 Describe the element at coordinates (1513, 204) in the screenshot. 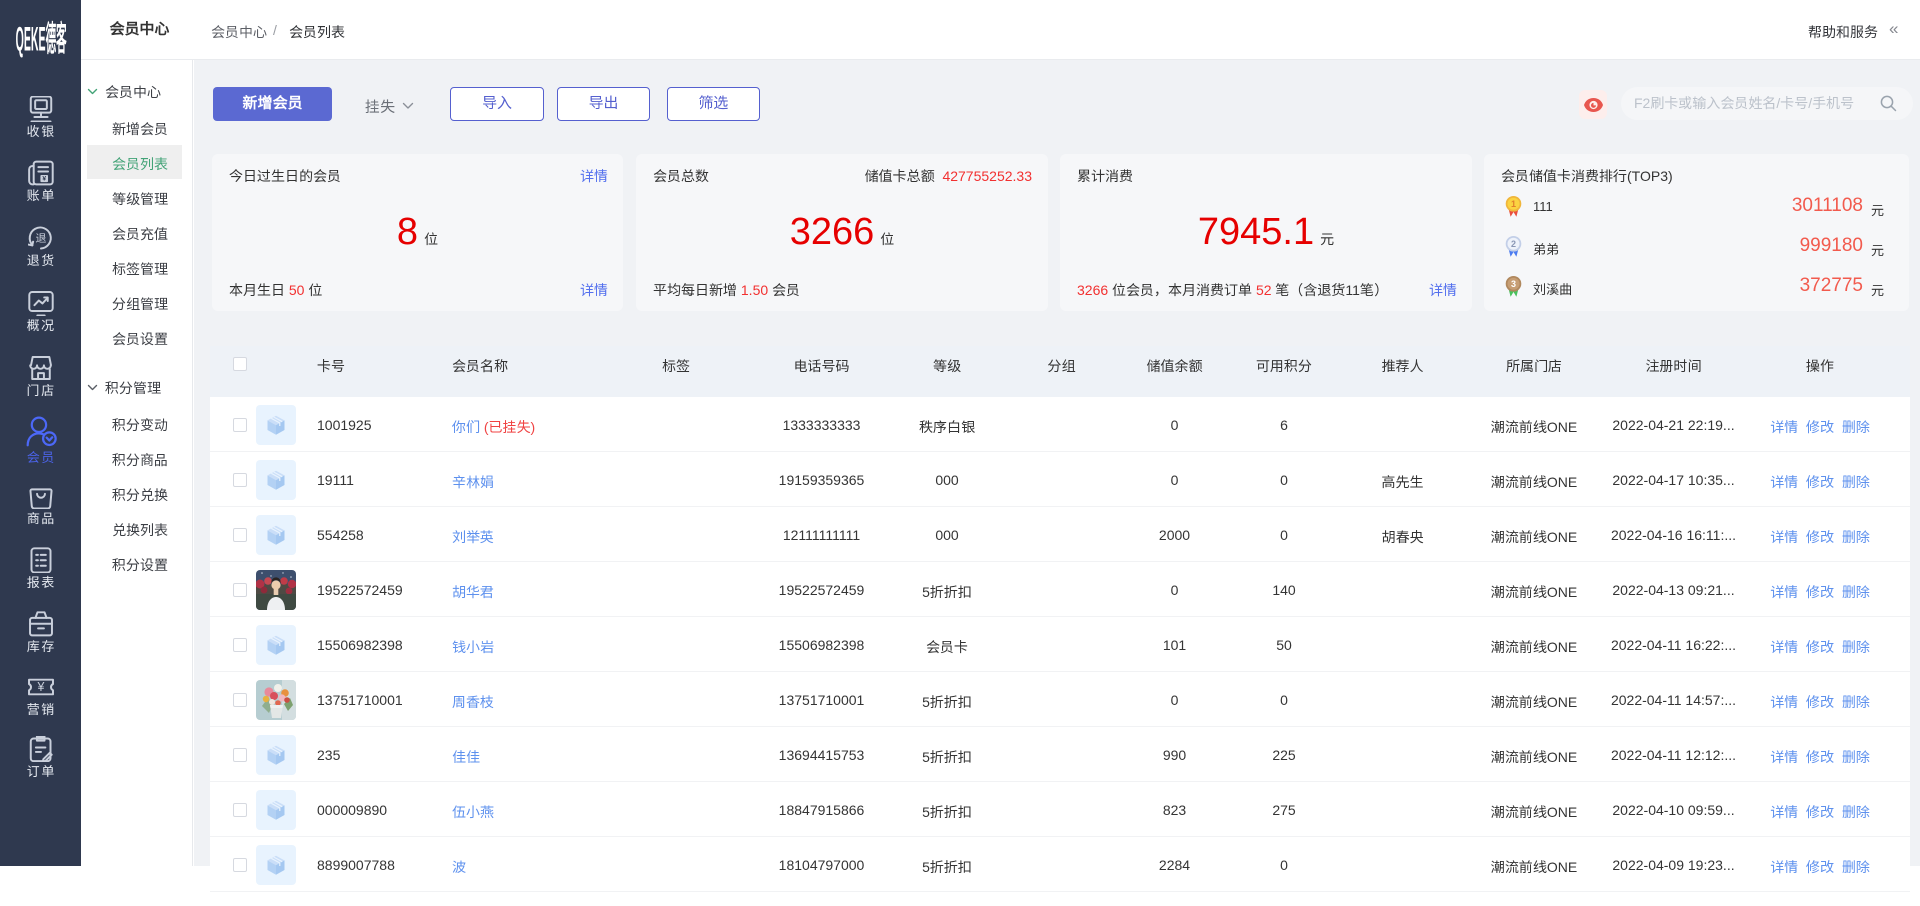

I see `svg-text: 1` at that location.